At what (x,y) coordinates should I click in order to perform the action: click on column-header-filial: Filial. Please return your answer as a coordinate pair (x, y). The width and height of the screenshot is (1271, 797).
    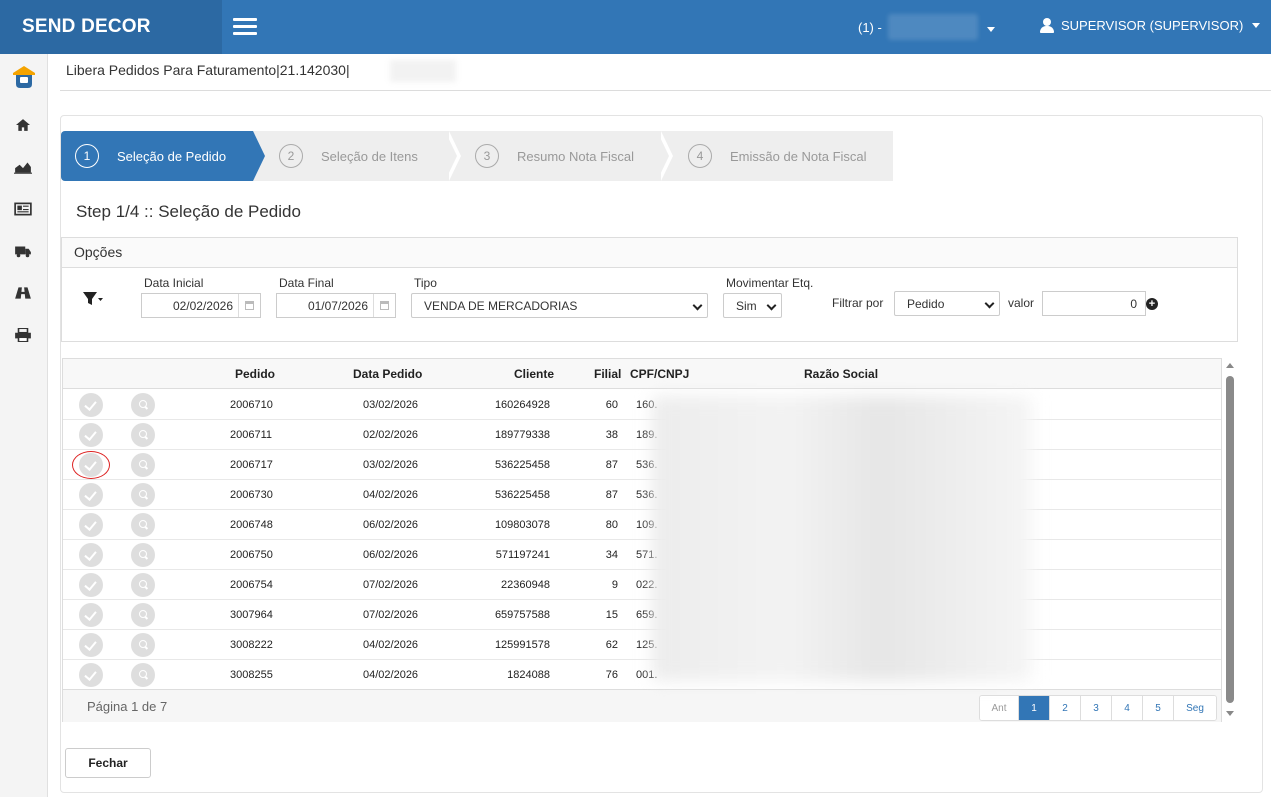
    Looking at the image, I should click on (607, 374).